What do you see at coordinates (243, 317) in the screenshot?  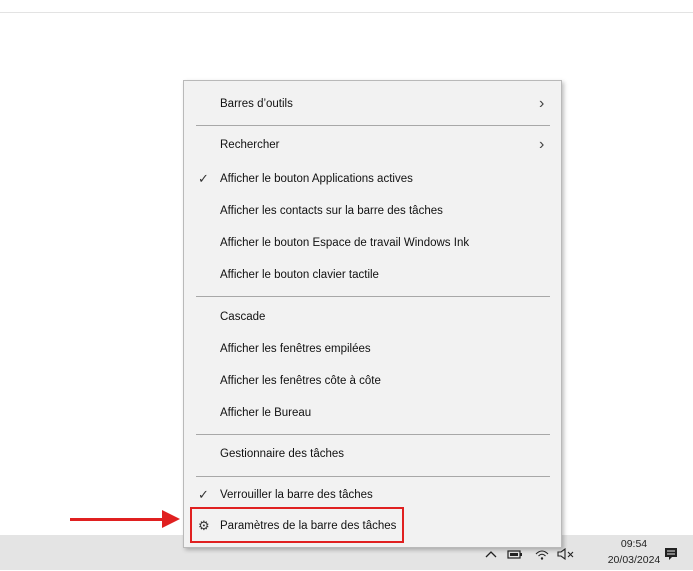 I see `menu-item-label: Cascade` at bounding box center [243, 317].